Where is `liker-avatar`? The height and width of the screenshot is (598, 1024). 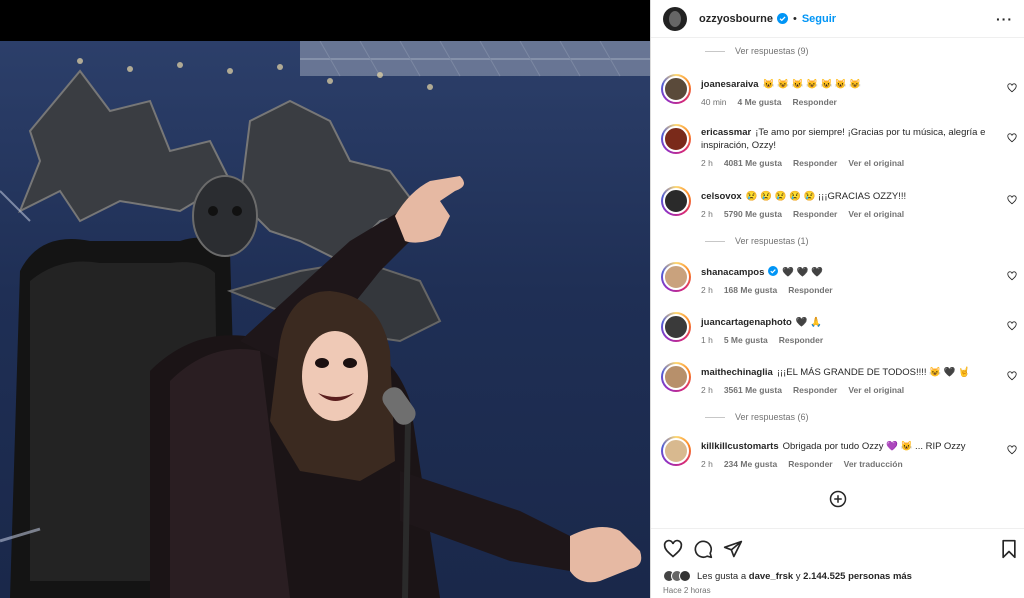
liker-avatar is located at coordinates (685, 576).